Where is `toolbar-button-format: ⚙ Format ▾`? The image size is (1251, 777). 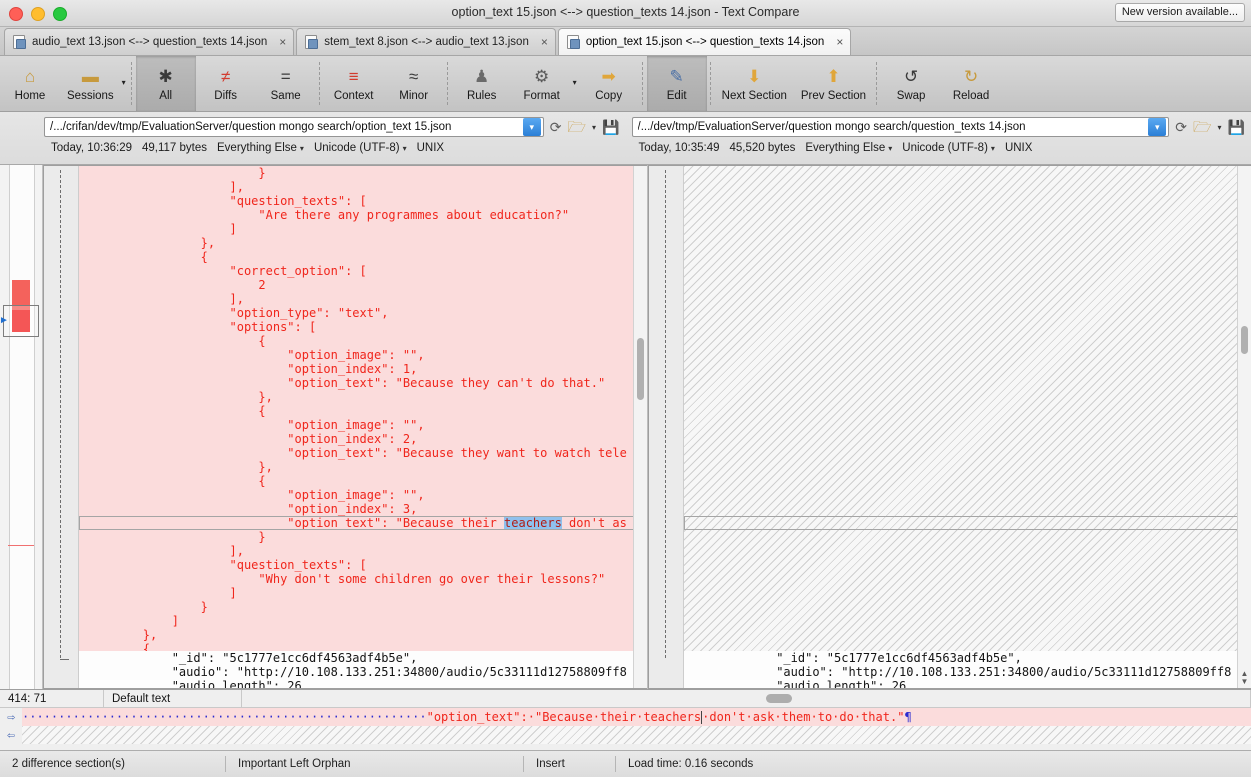 toolbar-button-format: ⚙ Format ▾ is located at coordinates (545, 83).